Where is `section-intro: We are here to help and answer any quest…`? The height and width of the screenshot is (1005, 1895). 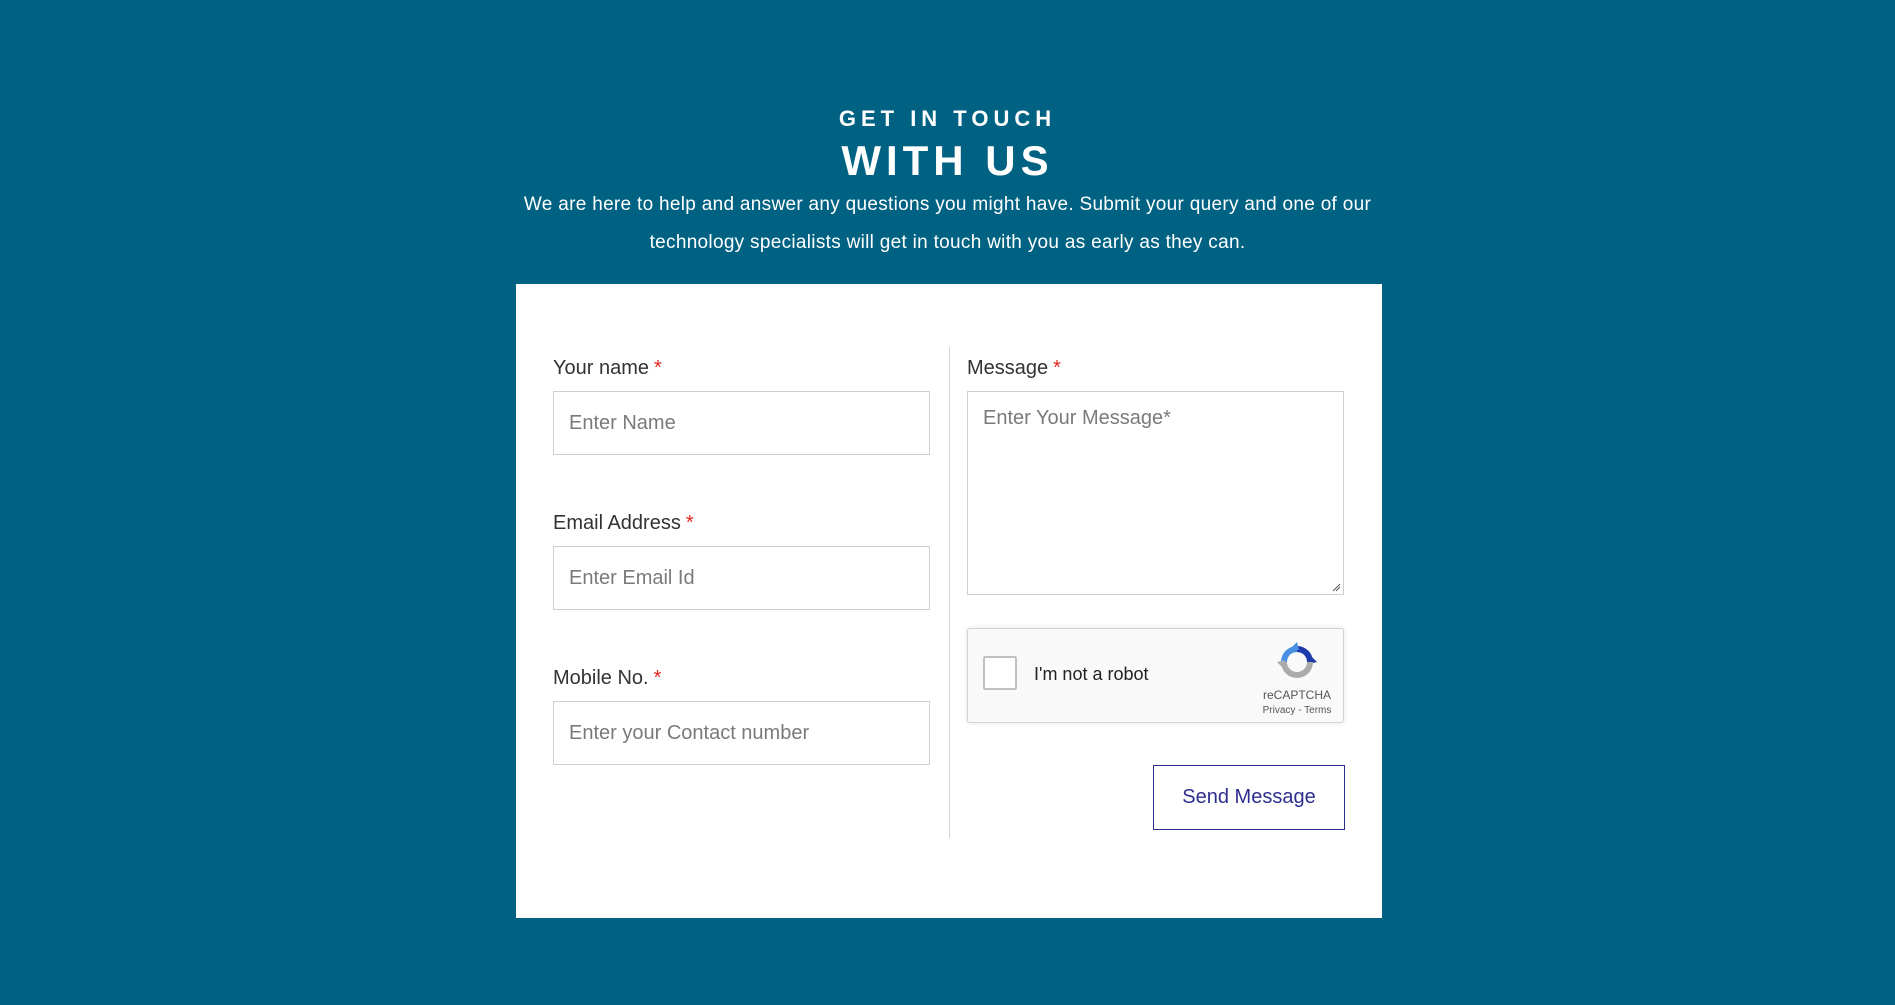
section-intro: We are here to help and answer any quest… is located at coordinates (947, 223).